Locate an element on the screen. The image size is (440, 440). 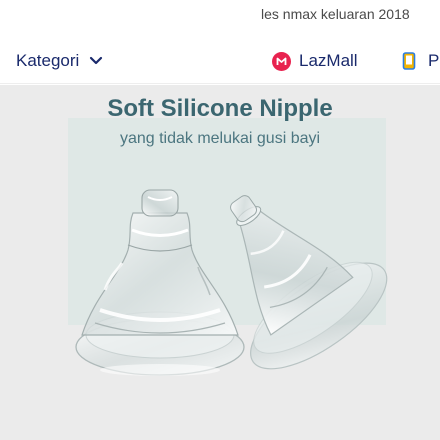
chevron-down-icon is located at coordinates (96, 61).